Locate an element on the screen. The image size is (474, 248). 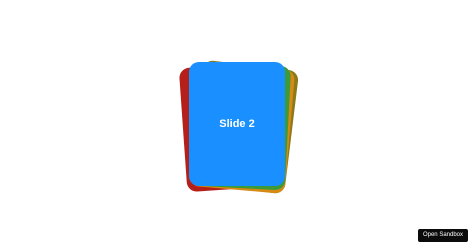
open-sandbox-button: Open Sandbox is located at coordinates (442, 235).